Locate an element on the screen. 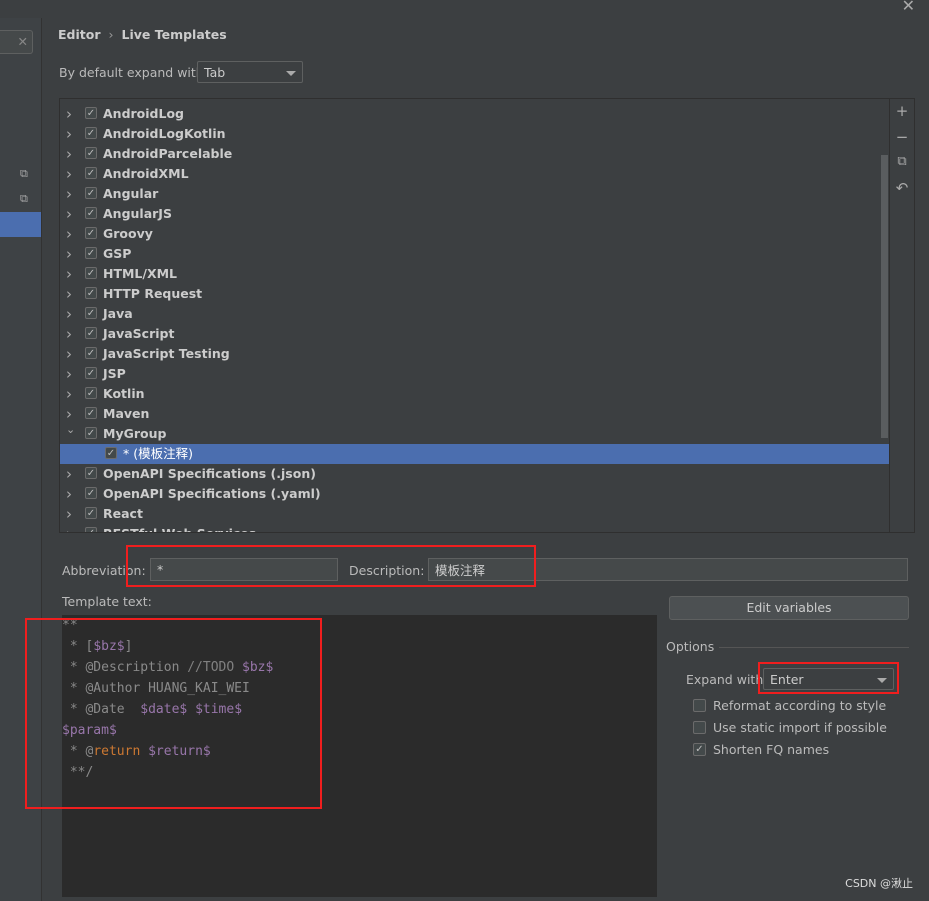 This screenshot has height=901, width=929. edit-variables-button: Edit variables is located at coordinates (789, 608).